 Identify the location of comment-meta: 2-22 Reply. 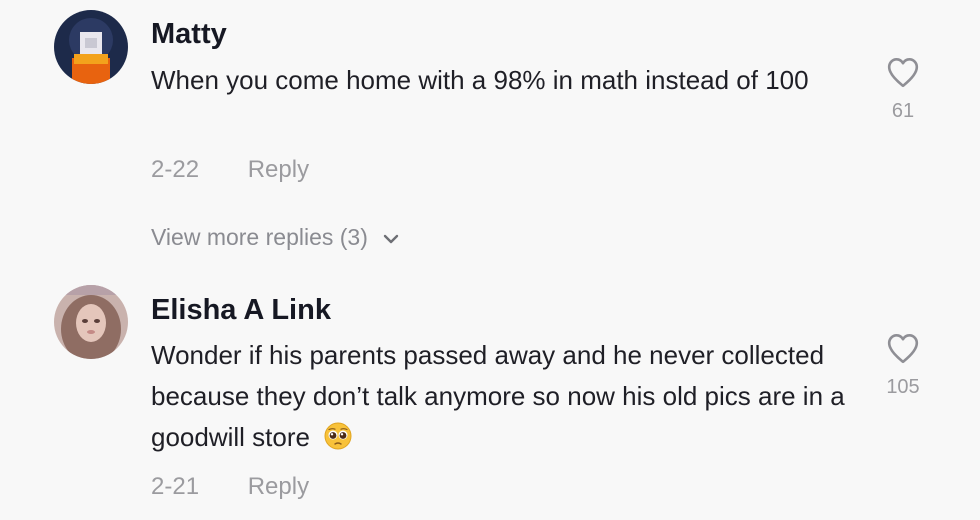
(230, 170).